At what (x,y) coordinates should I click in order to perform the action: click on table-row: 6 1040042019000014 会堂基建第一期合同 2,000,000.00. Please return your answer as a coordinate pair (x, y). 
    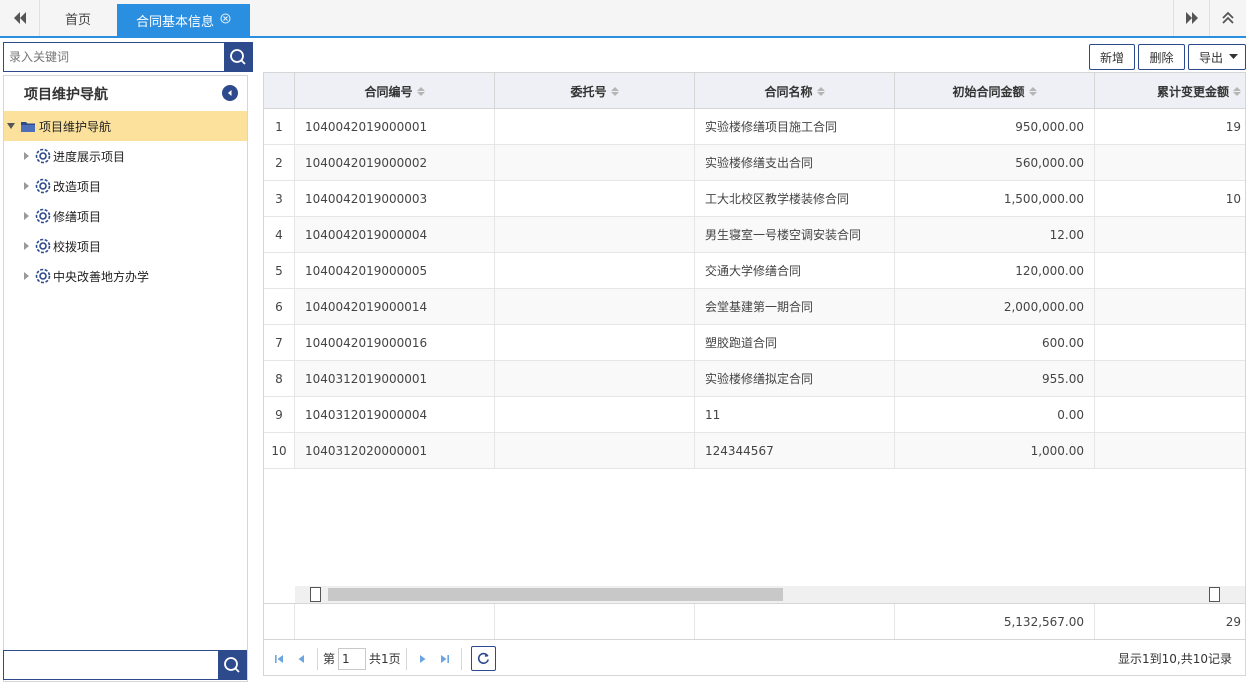
    Looking at the image, I should click on (754, 307).